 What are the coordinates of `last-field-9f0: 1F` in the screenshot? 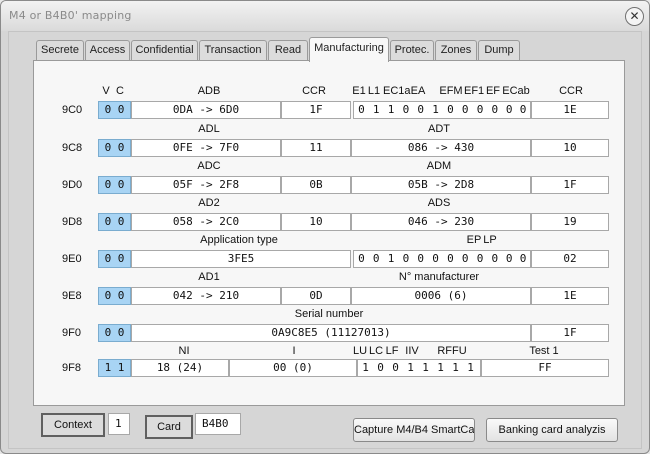 It's located at (570, 333).